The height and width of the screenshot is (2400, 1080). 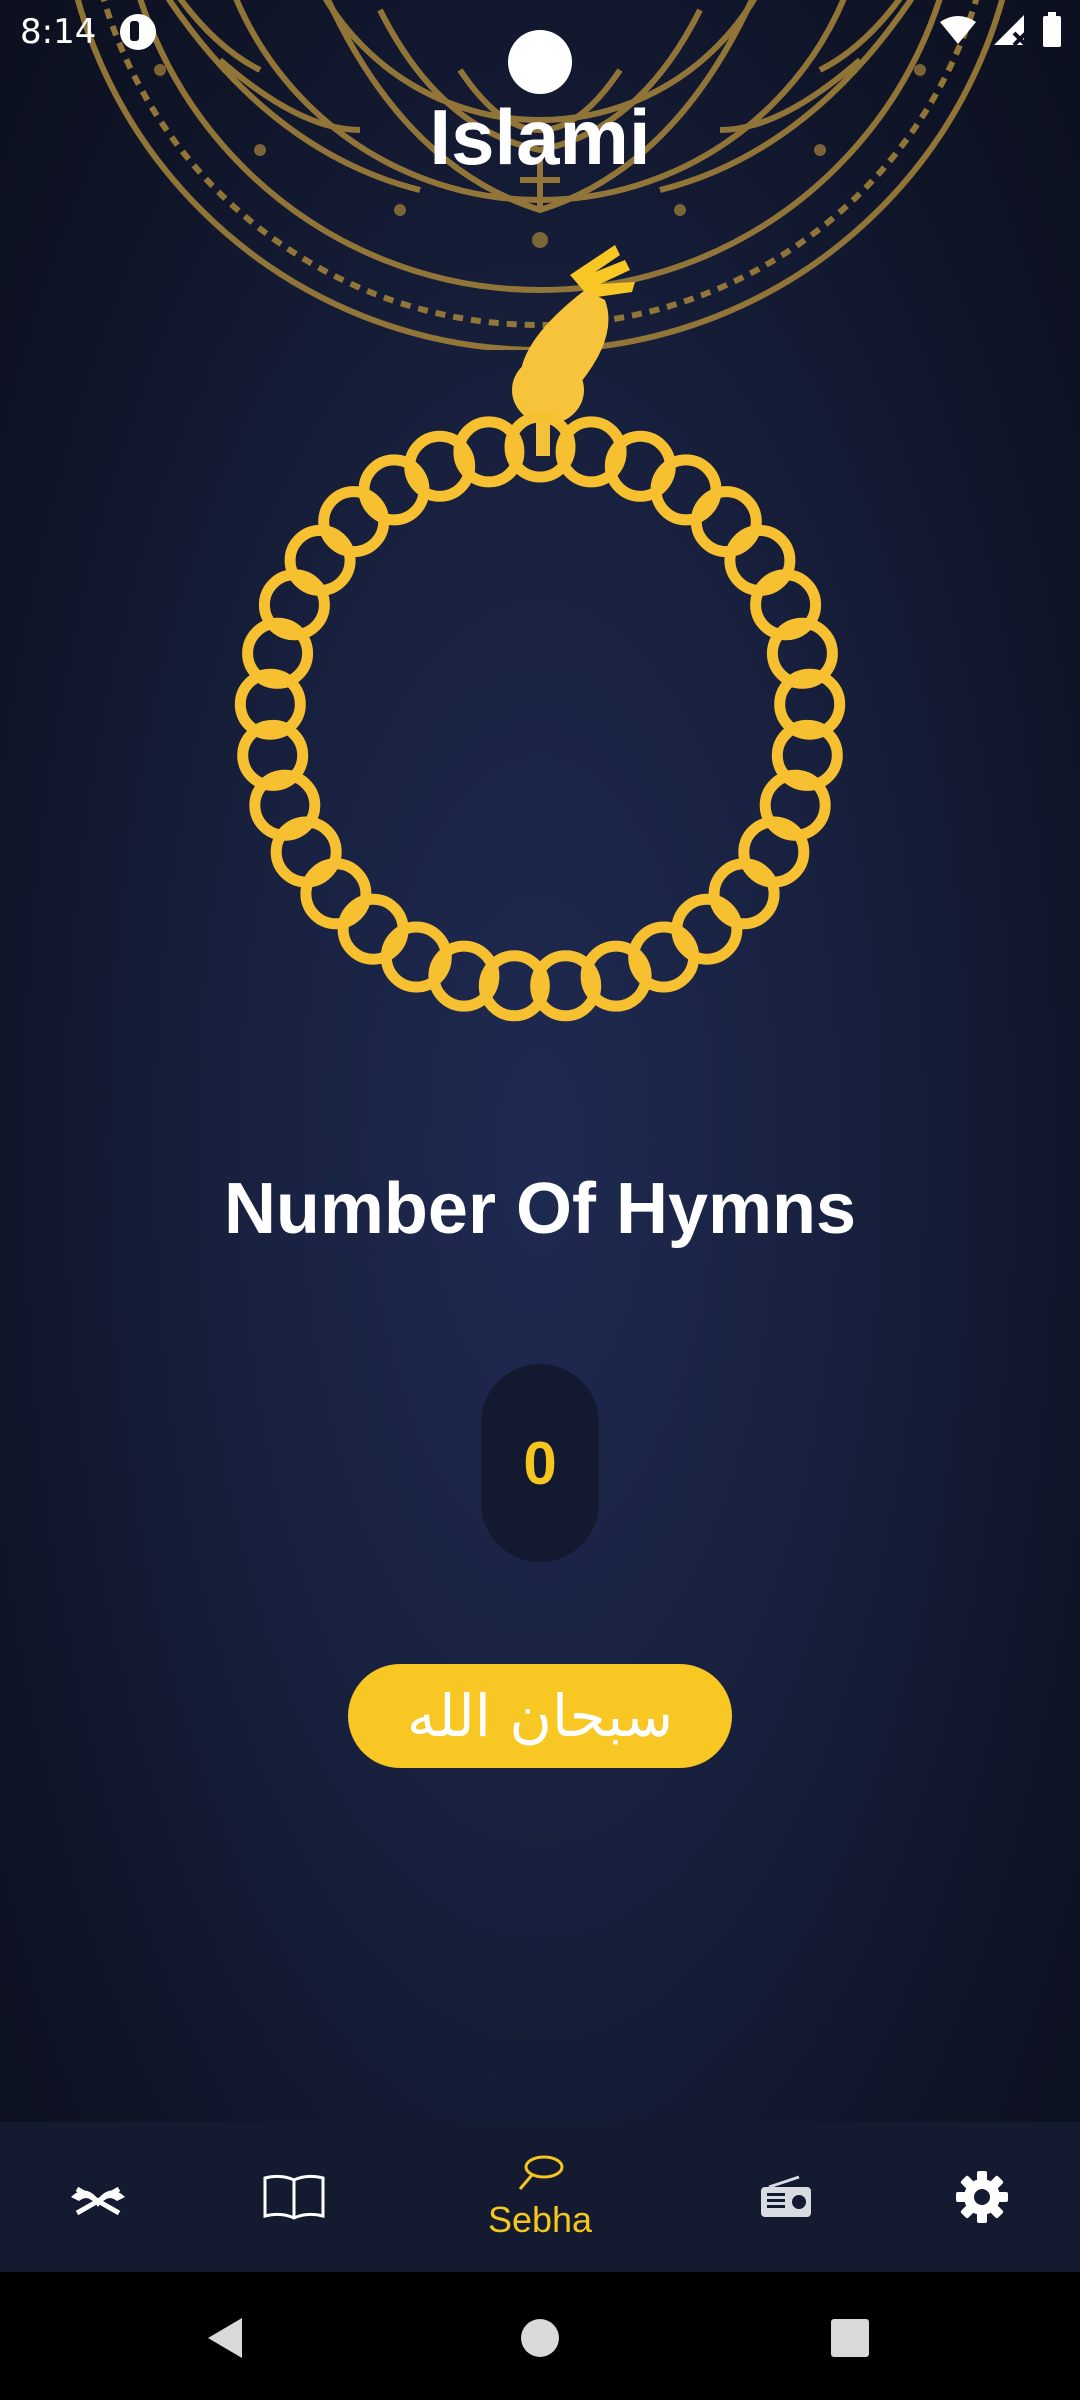 I want to click on recents-icon, so click(x=850, y=2338).